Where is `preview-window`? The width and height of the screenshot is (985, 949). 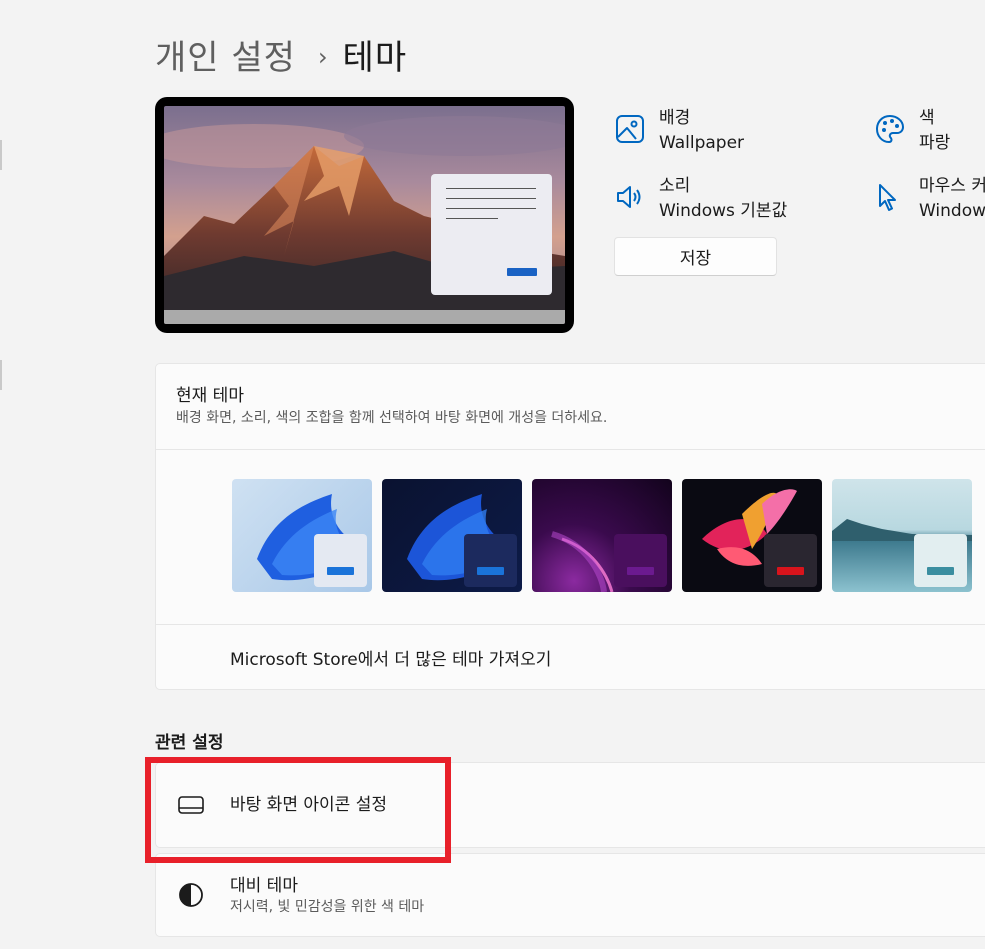
preview-window is located at coordinates (491, 234).